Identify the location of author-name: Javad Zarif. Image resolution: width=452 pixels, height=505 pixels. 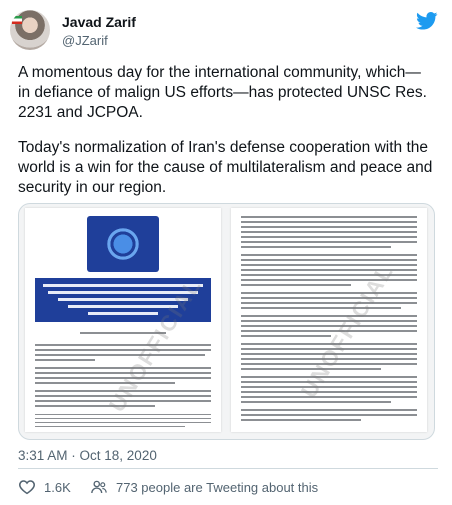
(99, 22).